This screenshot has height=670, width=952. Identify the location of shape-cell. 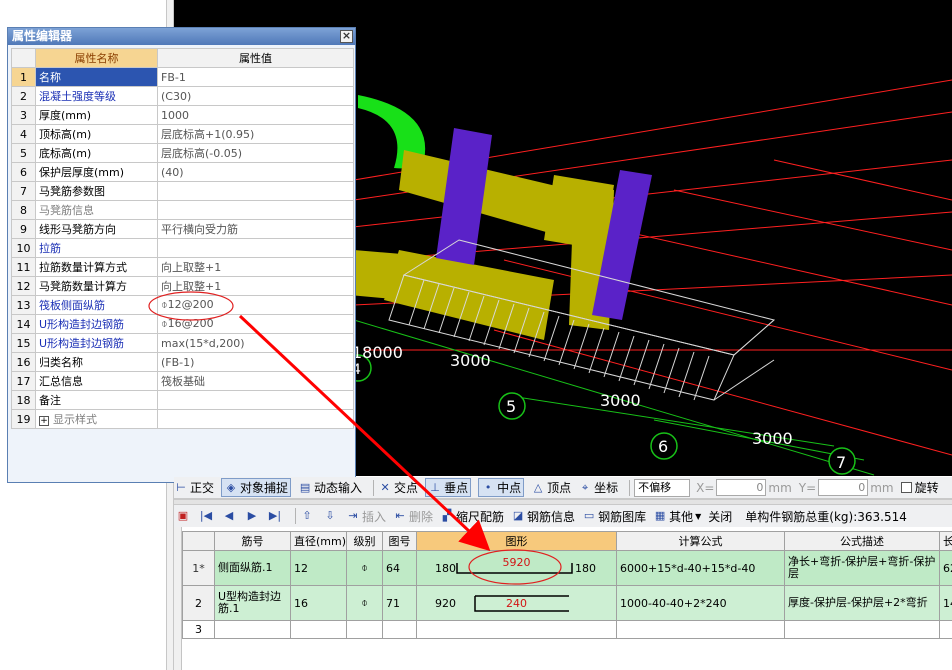
(516, 629).